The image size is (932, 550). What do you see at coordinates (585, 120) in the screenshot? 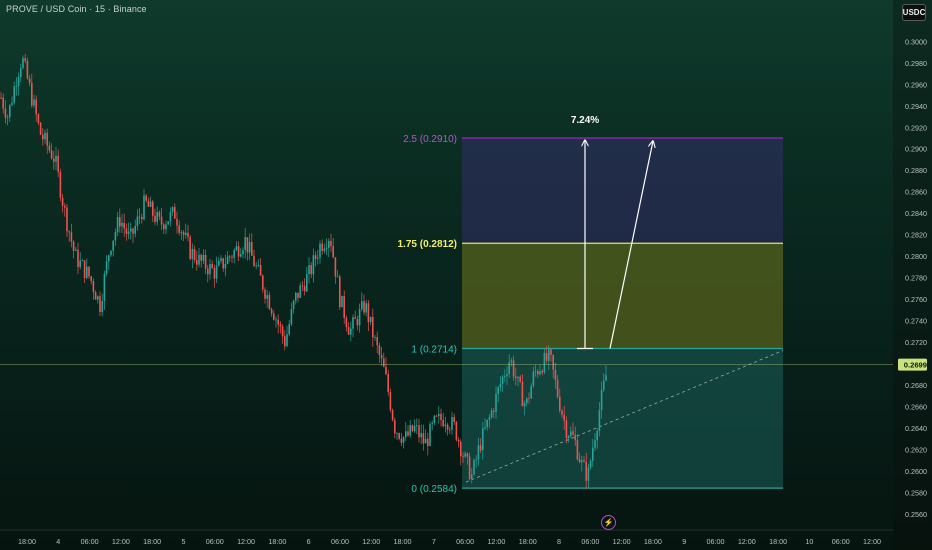
I see `measure-percent-label: 7.24%` at bounding box center [585, 120].